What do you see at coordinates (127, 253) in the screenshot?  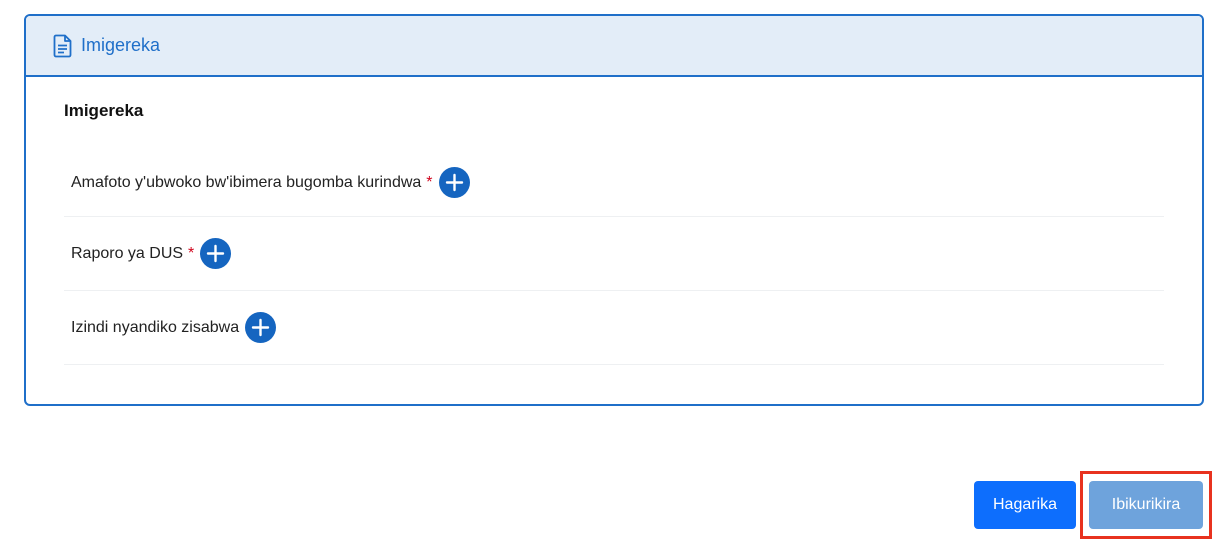 I see `document-label: Raporo ya DUS` at bounding box center [127, 253].